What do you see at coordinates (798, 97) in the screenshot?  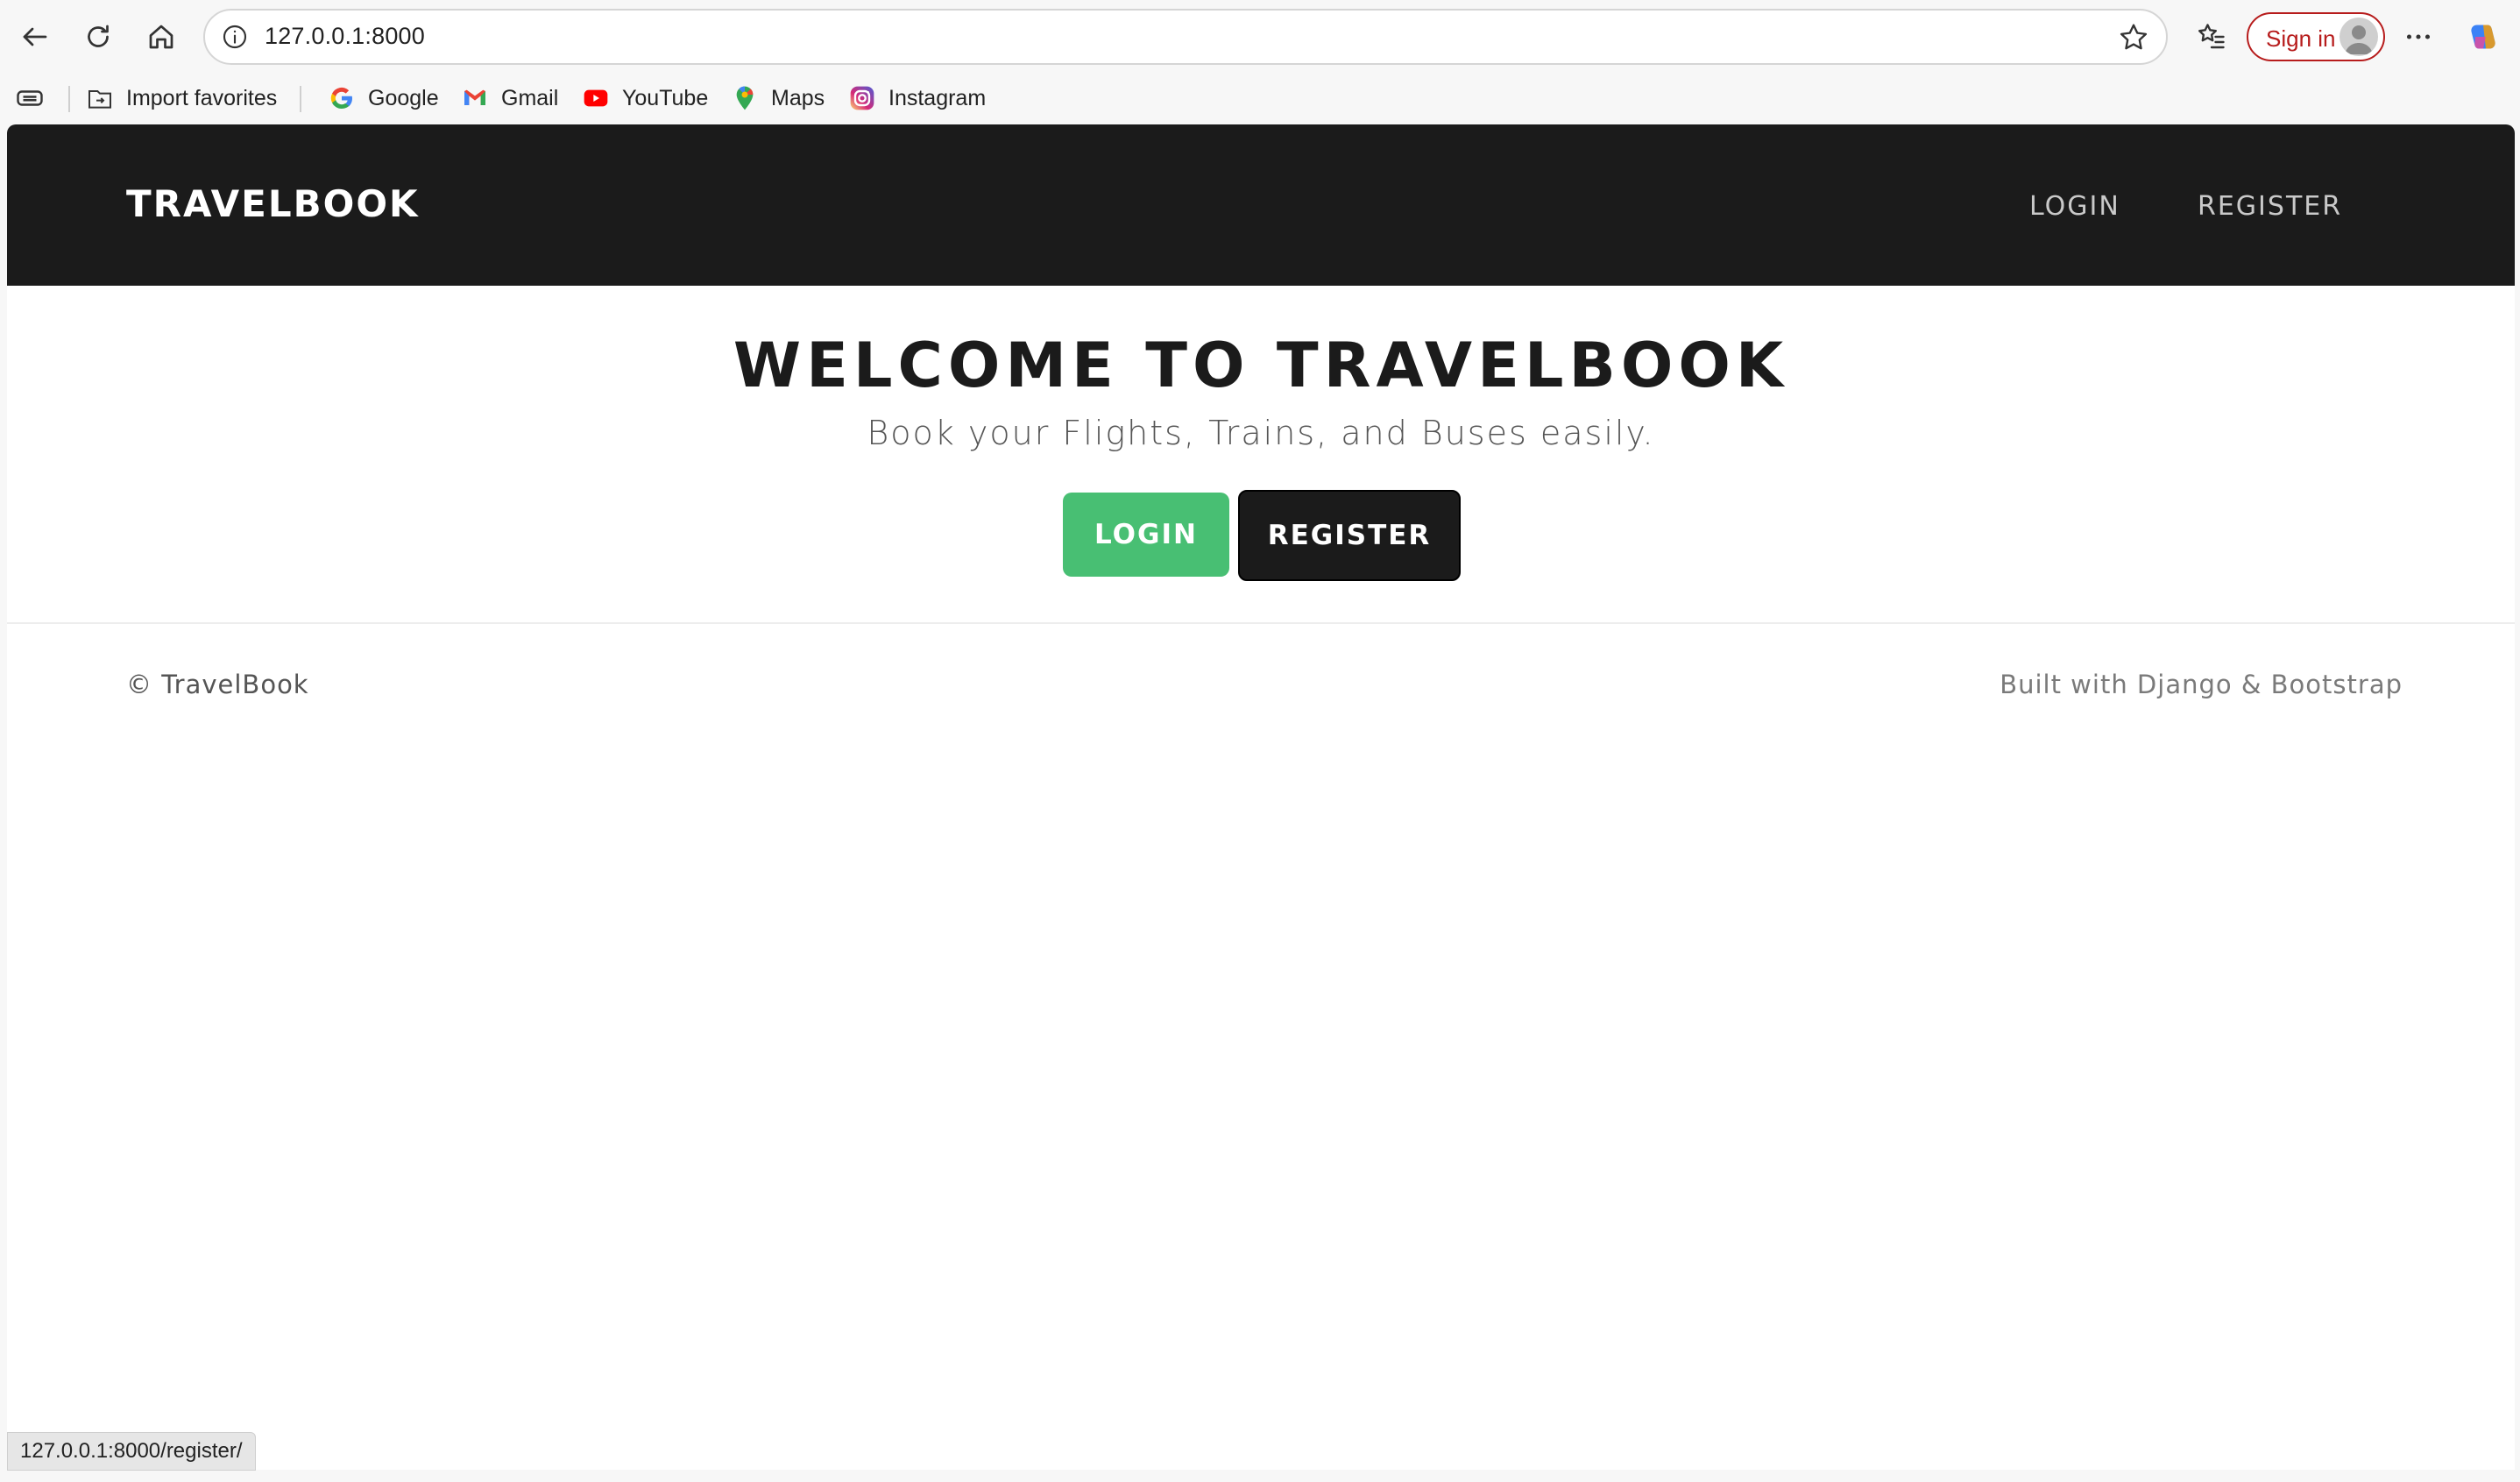 I see `bookmark-label: Maps` at bounding box center [798, 97].